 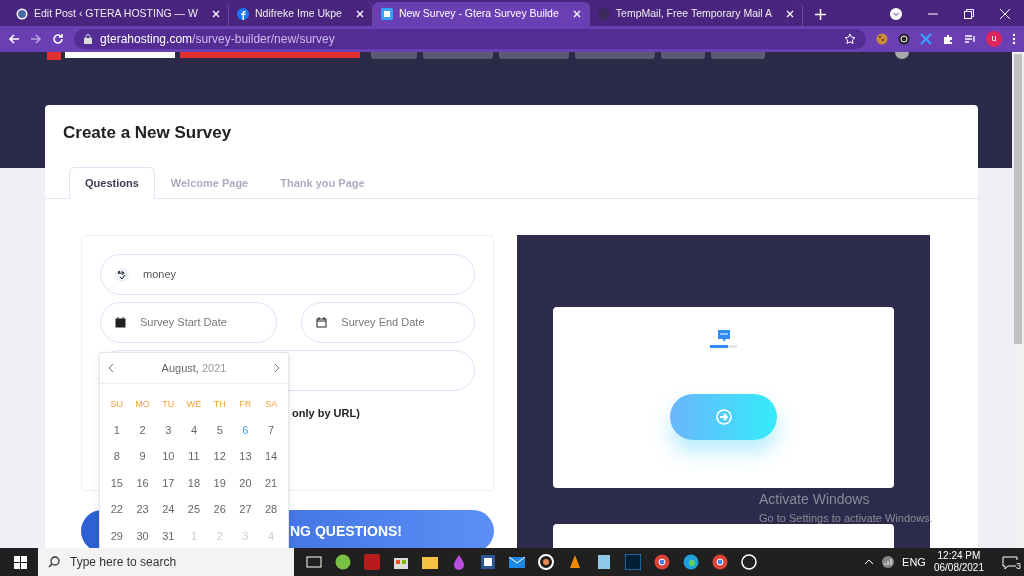 I want to click on weekday-label: MO, so click(x=142, y=404).